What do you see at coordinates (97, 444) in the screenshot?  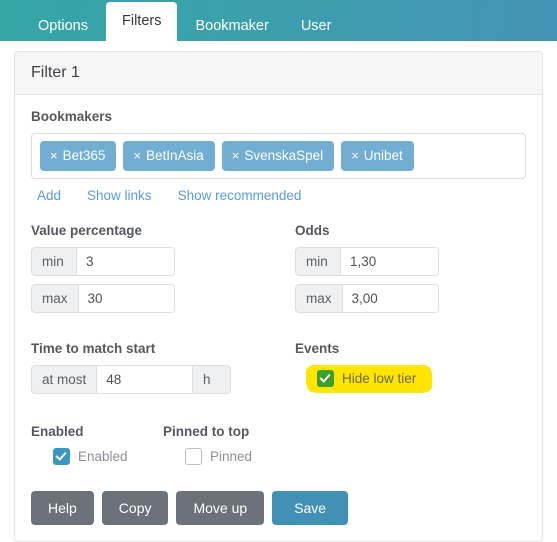 I see `enabled-group: Enabled Enabled` at bounding box center [97, 444].